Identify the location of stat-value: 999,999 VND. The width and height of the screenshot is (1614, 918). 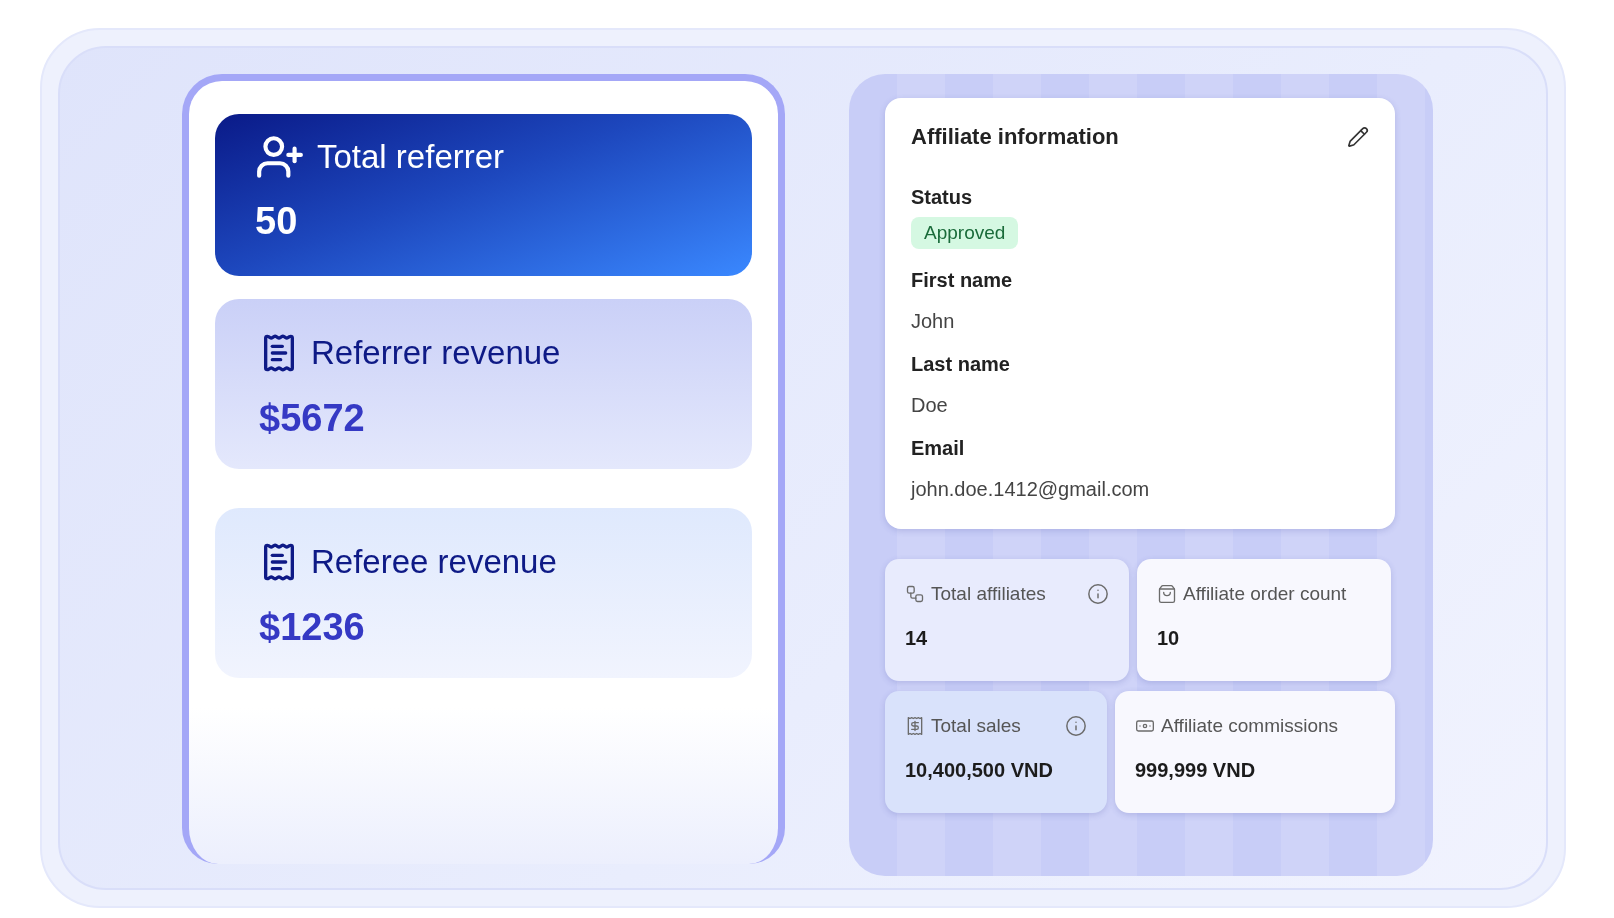
(1196, 770).